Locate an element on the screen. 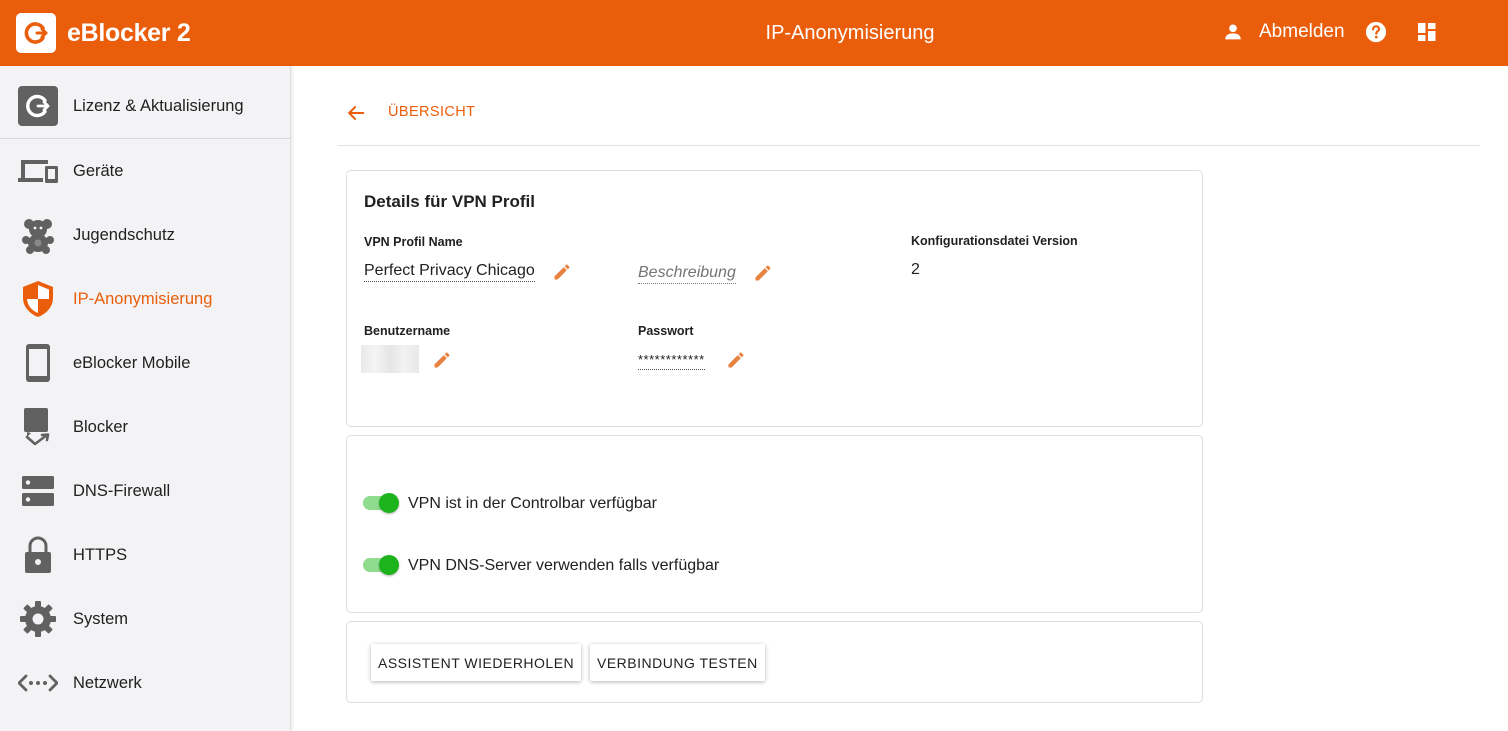 Image resolution: width=1508 pixels, height=731 pixels. help-icon is located at coordinates (1376, 32).